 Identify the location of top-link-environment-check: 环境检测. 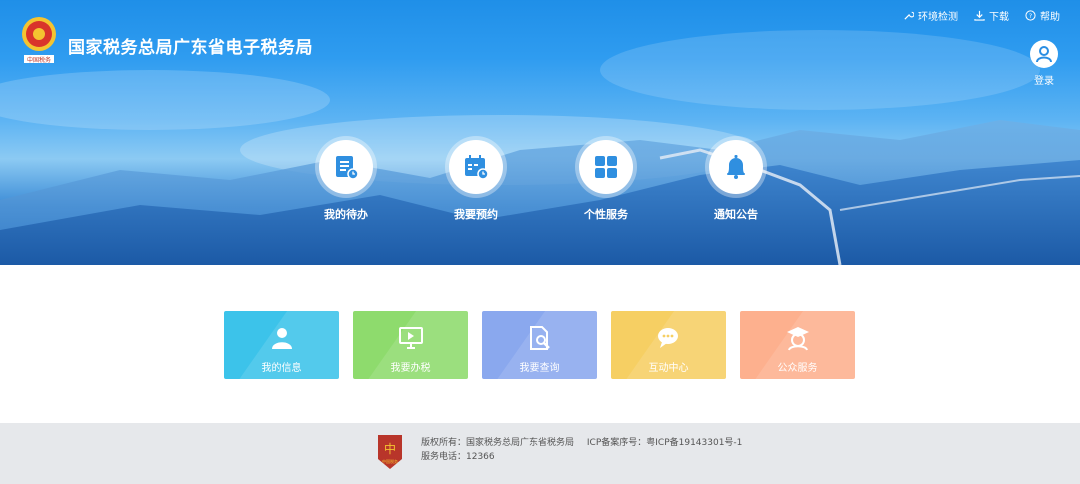
(930, 15).